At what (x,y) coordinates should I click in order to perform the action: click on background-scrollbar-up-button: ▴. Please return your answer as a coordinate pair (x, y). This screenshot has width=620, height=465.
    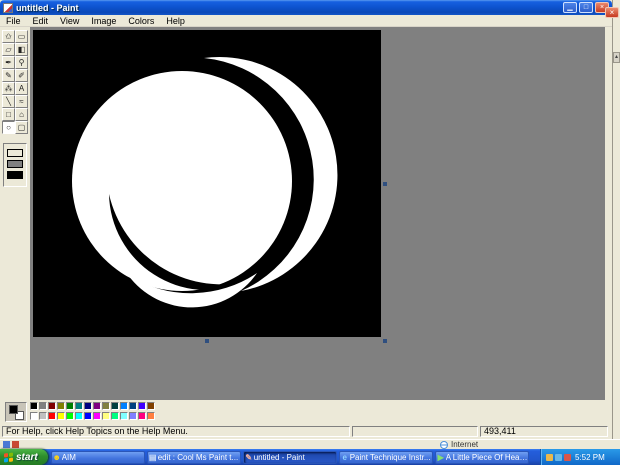
    Looking at the image, I should click on (616, 57).